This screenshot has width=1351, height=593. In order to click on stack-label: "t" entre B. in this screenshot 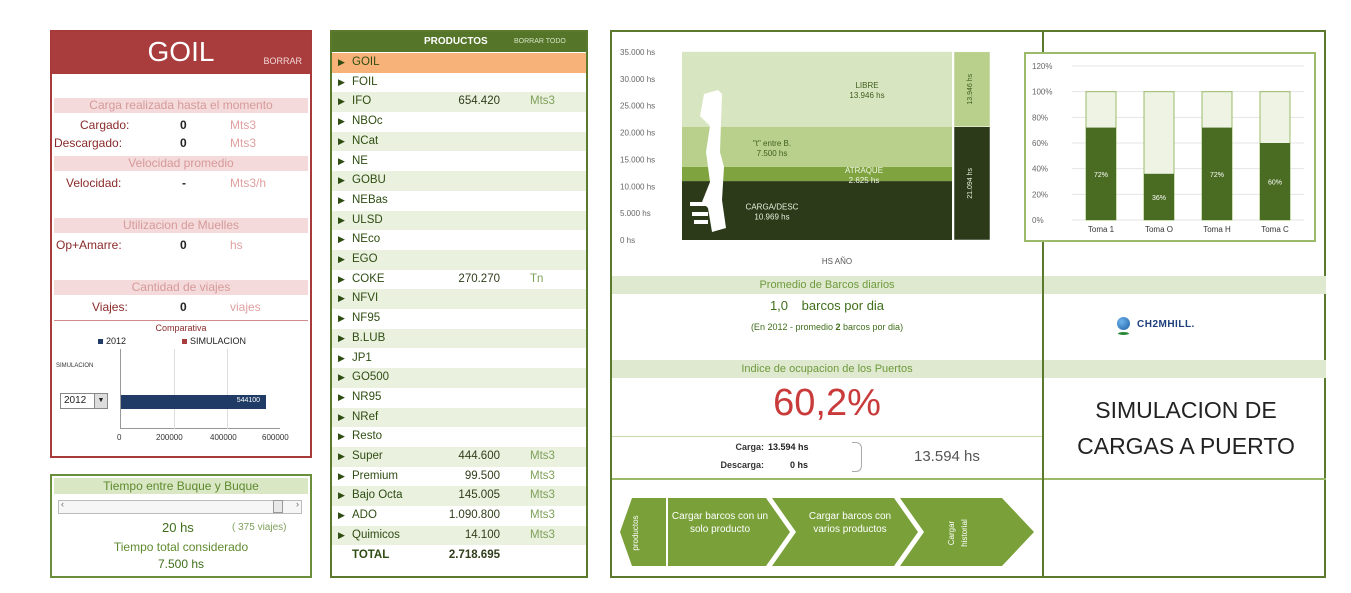, I will do `click(772, 143)`.